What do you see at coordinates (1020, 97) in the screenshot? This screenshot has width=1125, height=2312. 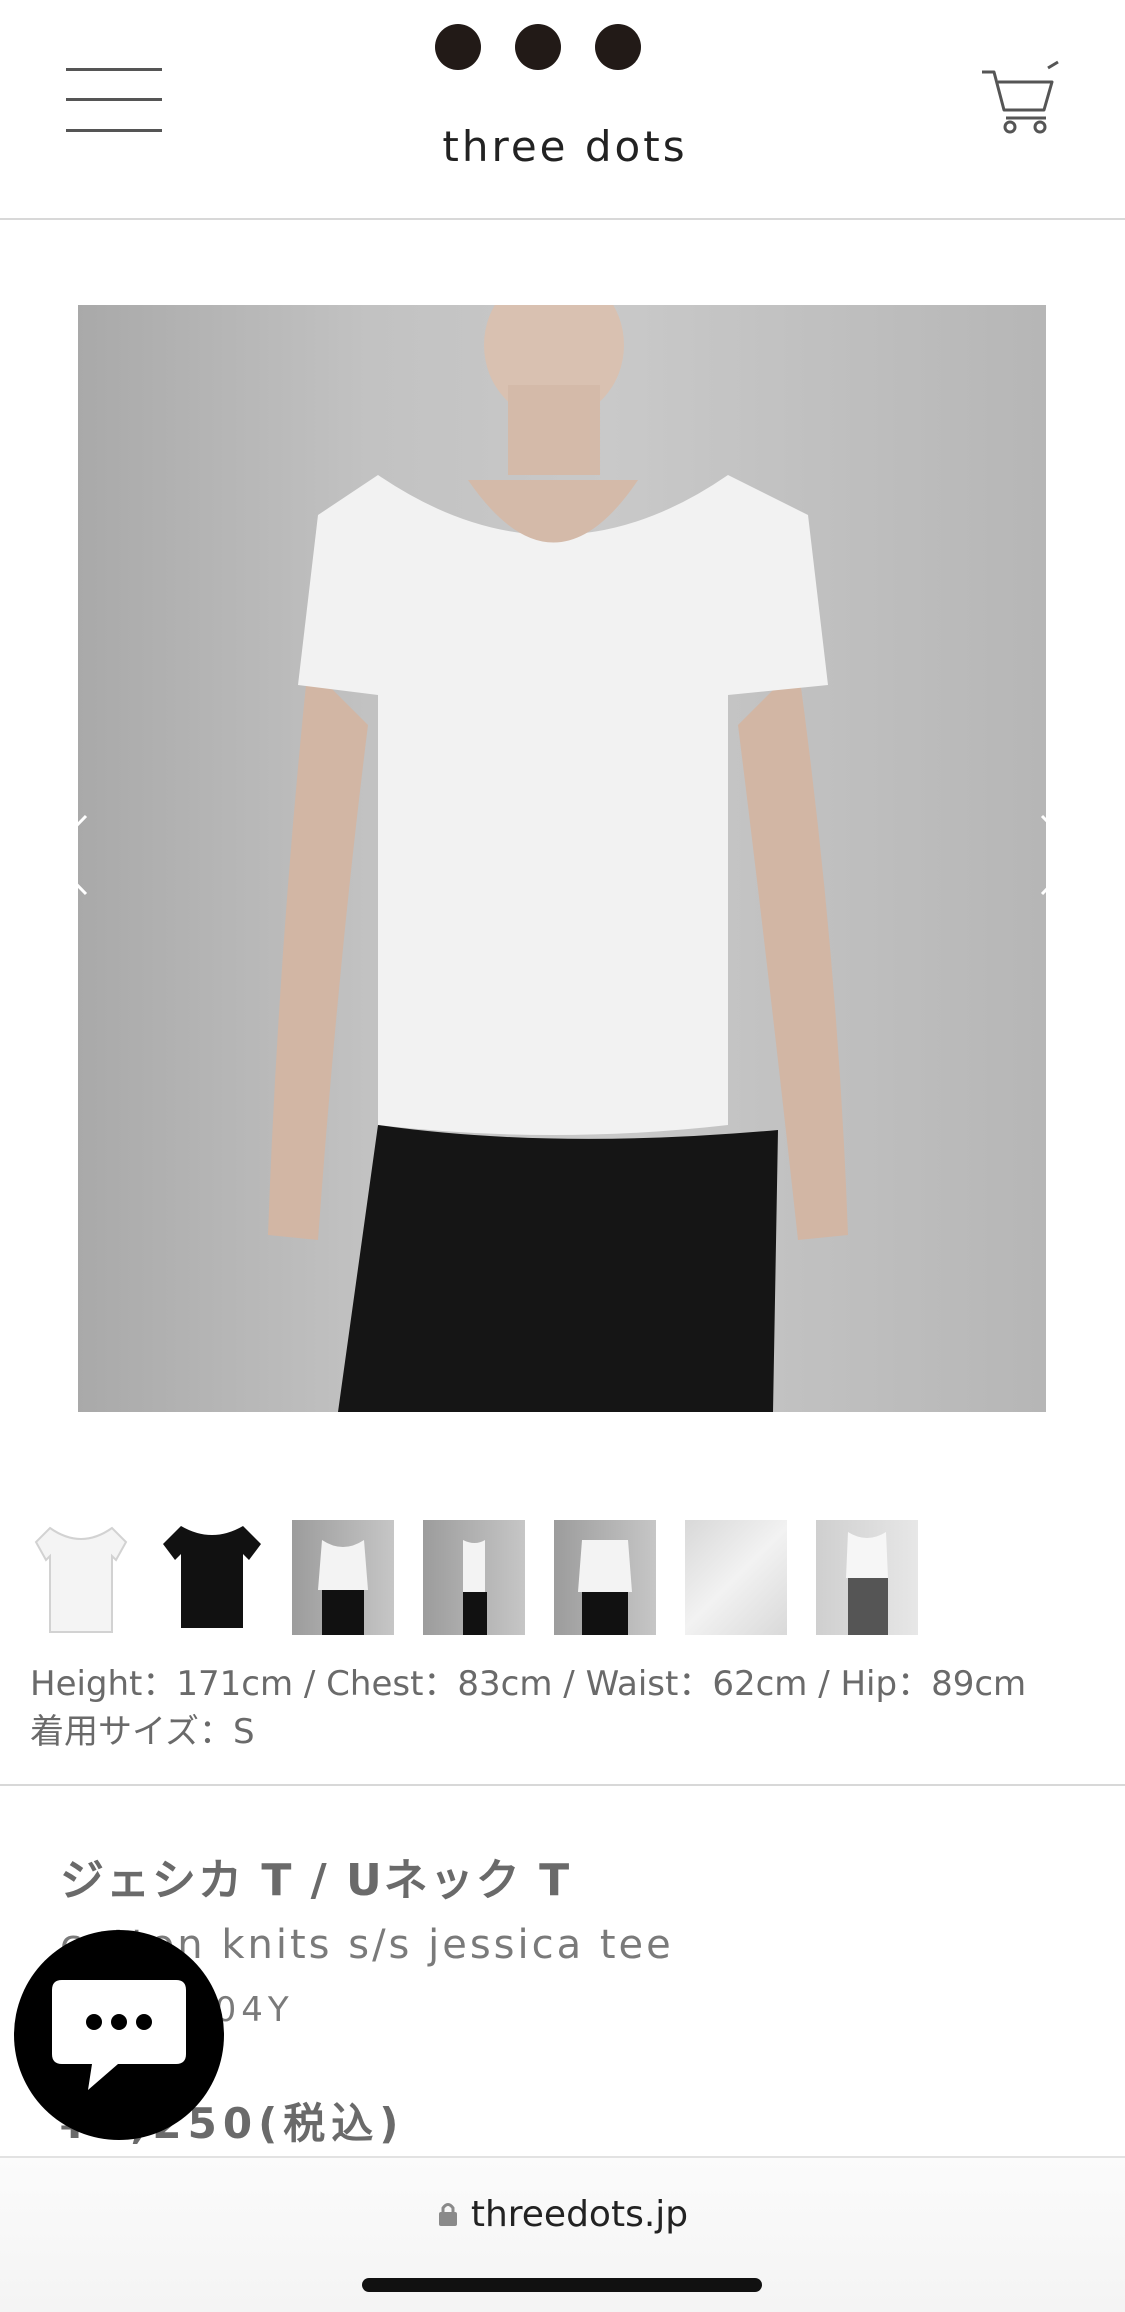 I see `cart-icon` at bounding box center [1020, 97].